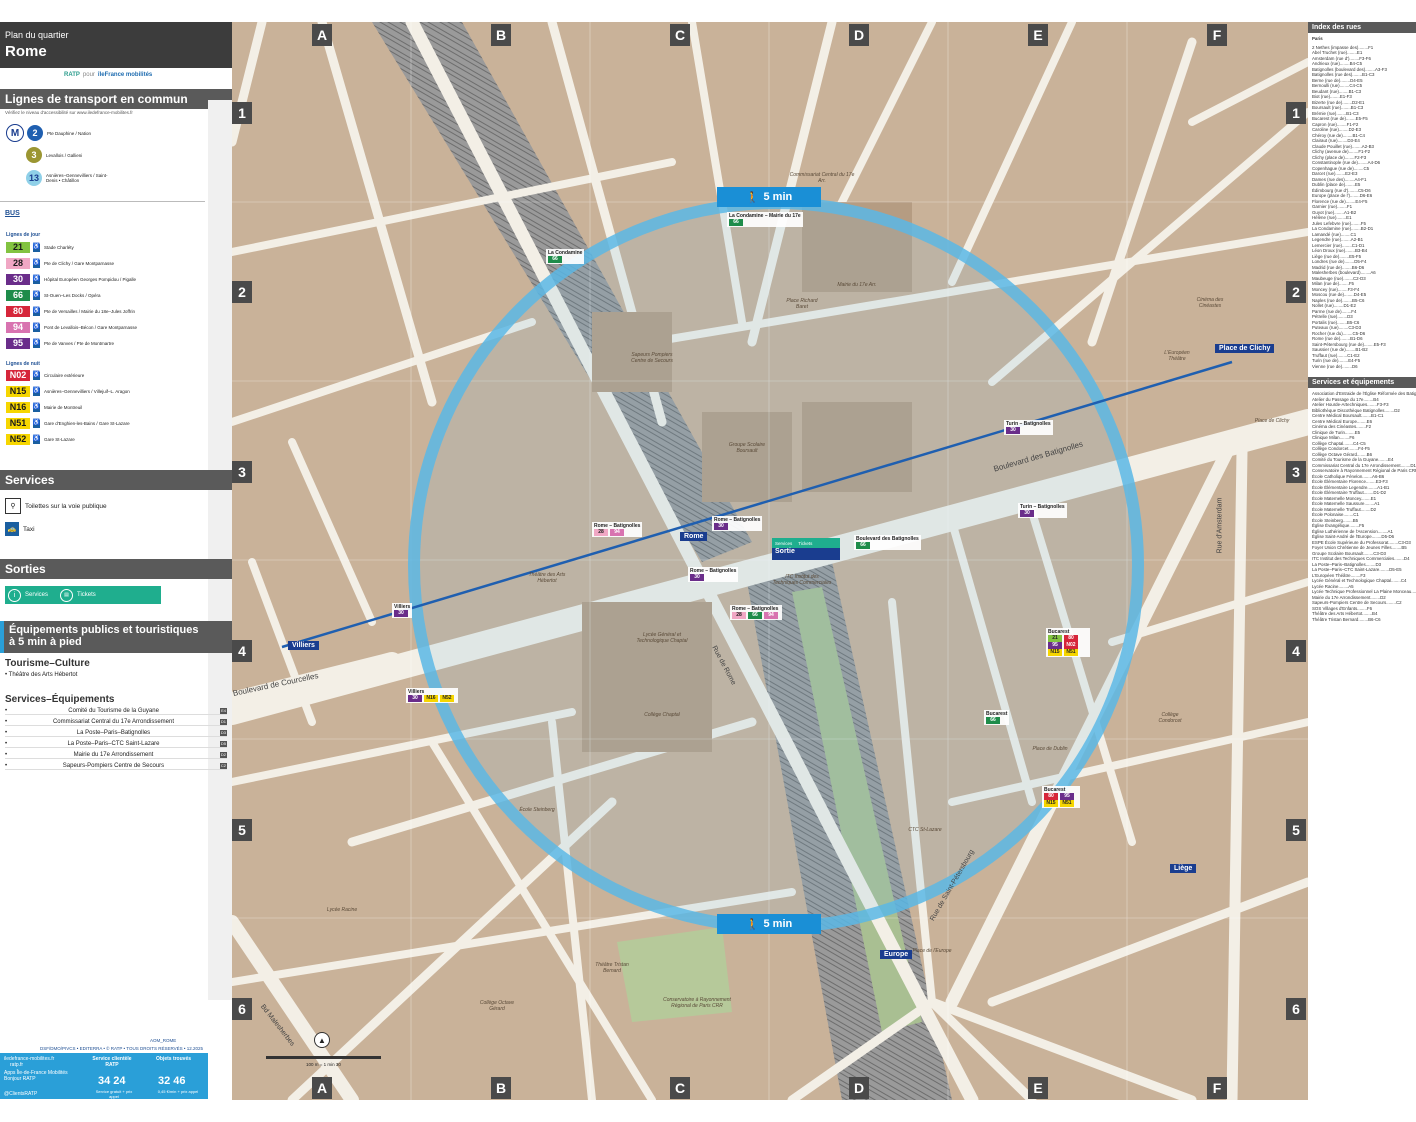 This screenshot has width=1416, height=1122. Describe the element at coordinates (1245, 348) in the screenshot. I see `metro-station-place-de-clichy: Place de Clichy` at that location.